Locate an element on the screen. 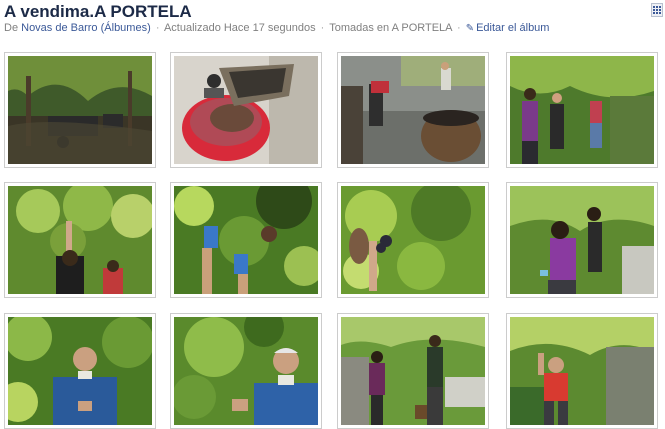 Image resolution: width=665 pixels, height=429 pixels. edit-album-label: Editar el álbum is located at coordinates (513, 28).